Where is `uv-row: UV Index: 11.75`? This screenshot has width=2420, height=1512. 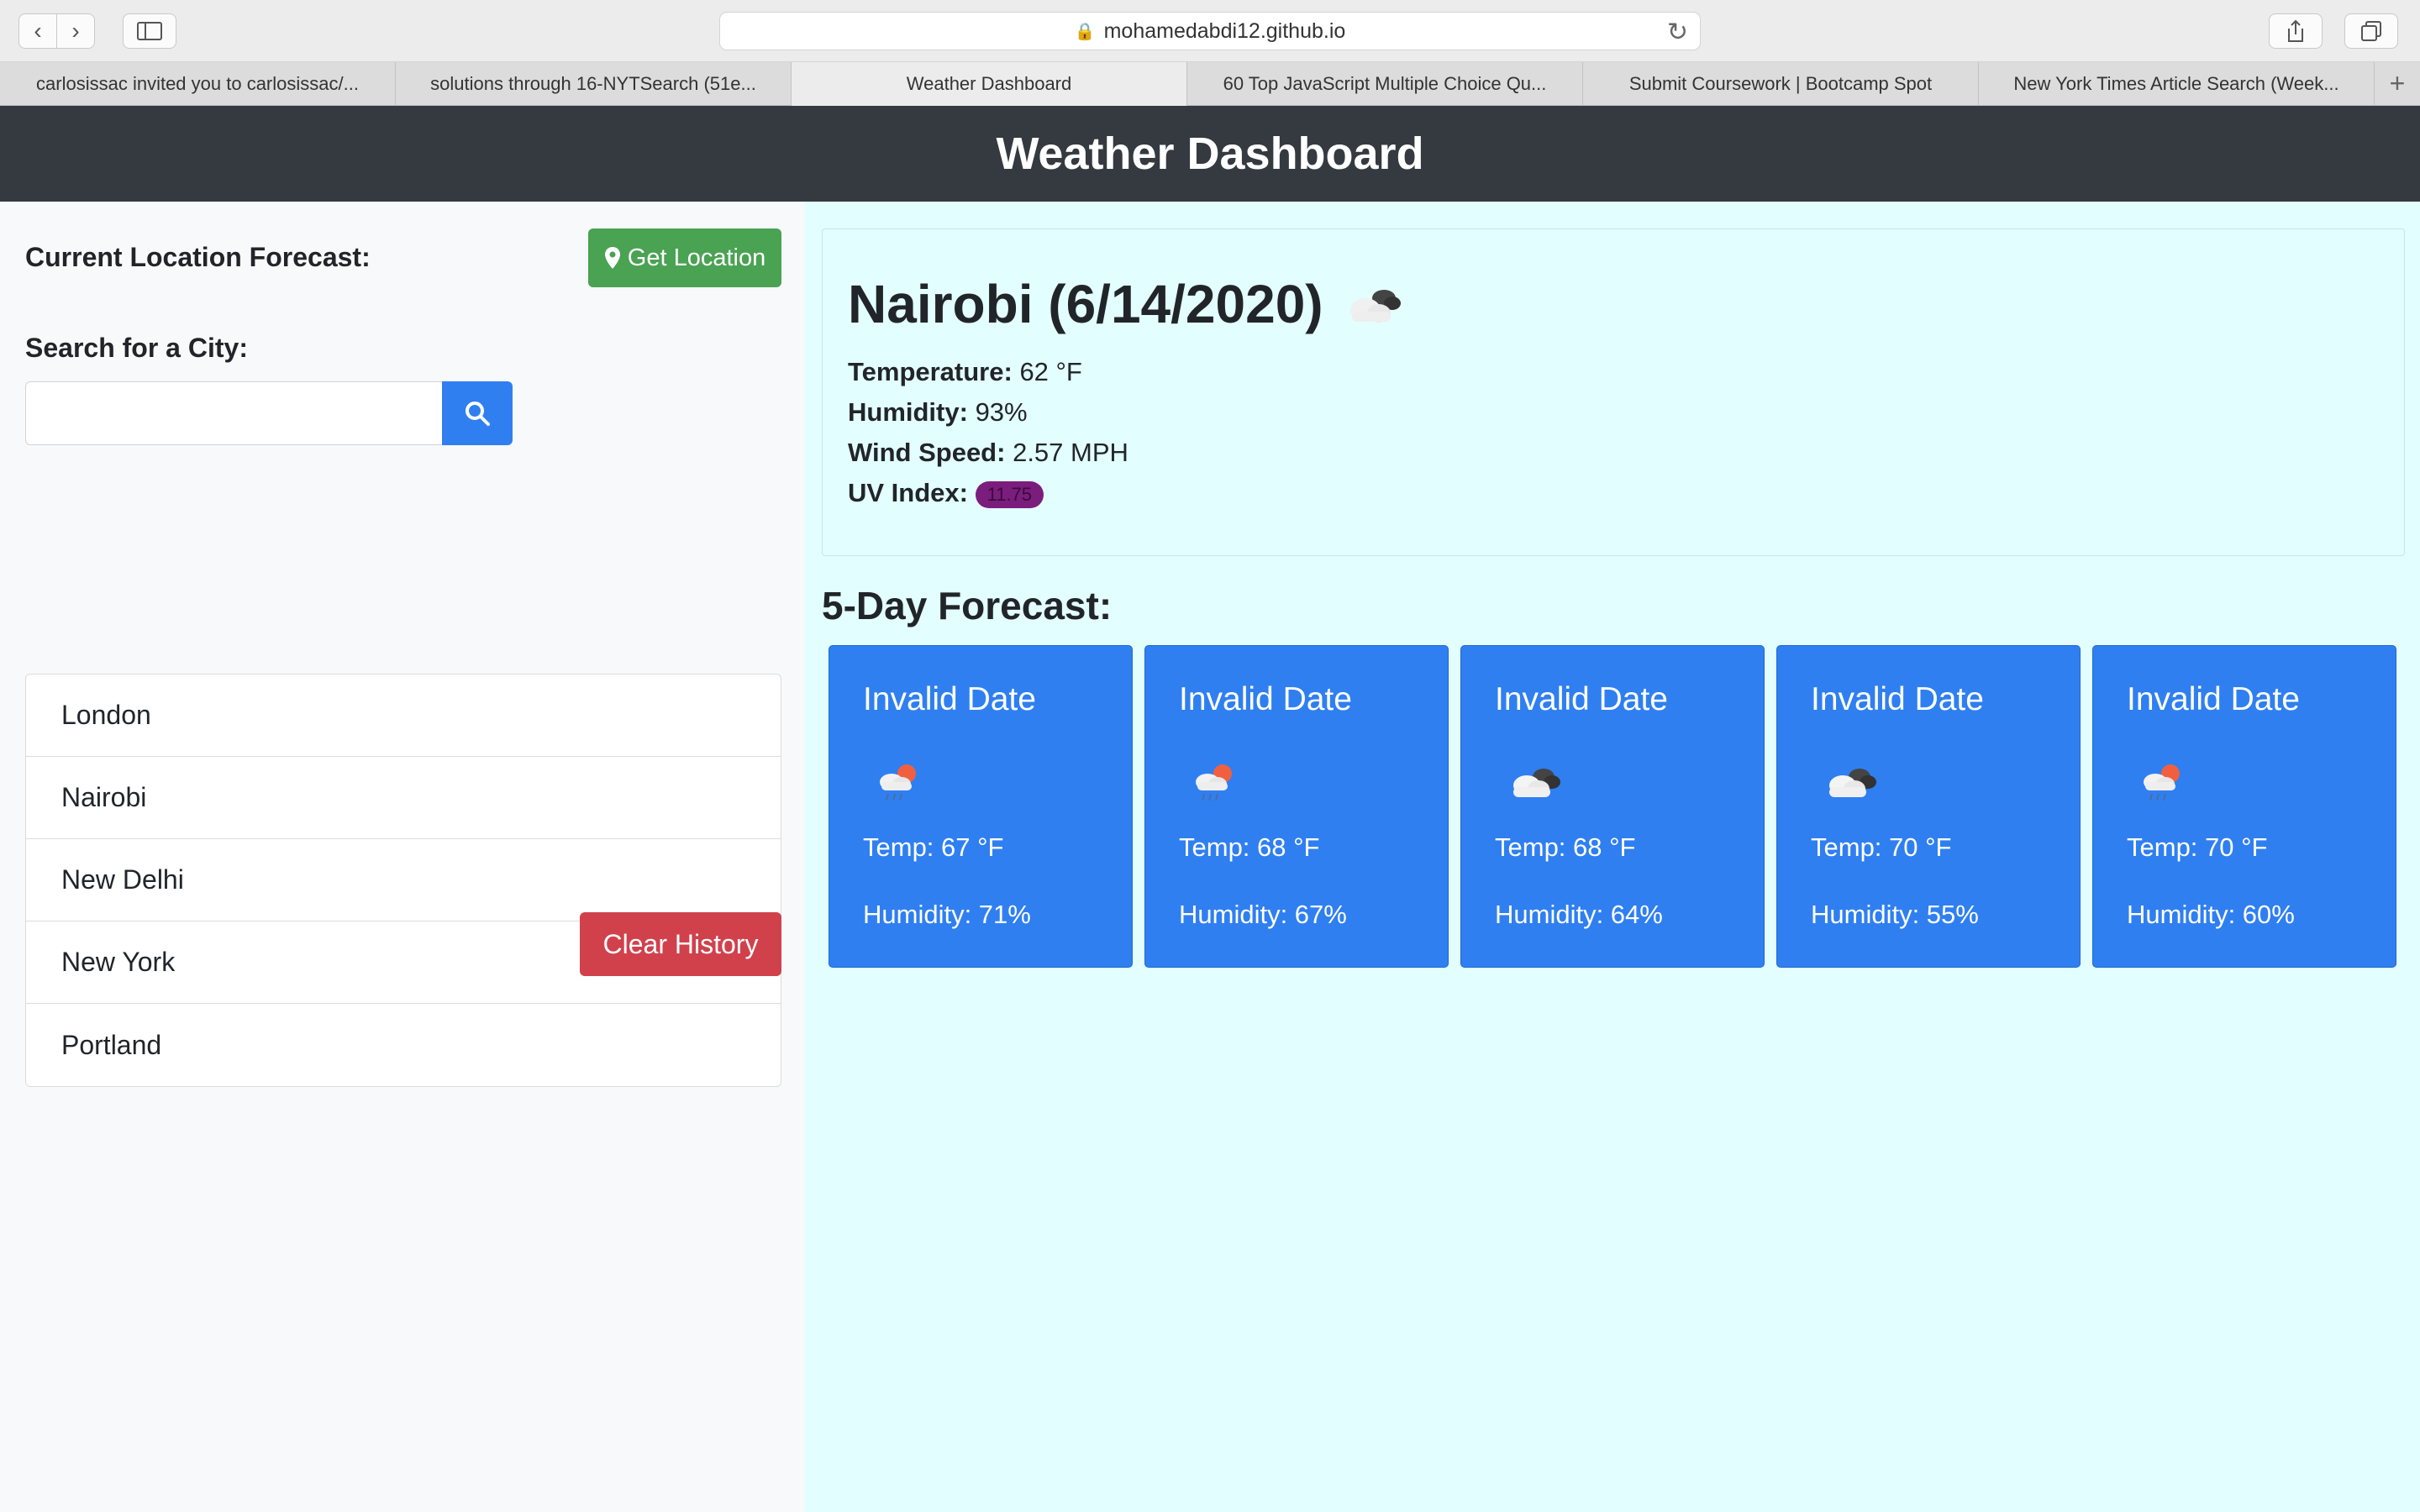
uv-row: UV Index: 11.75 is located at coordinates (946, 493).